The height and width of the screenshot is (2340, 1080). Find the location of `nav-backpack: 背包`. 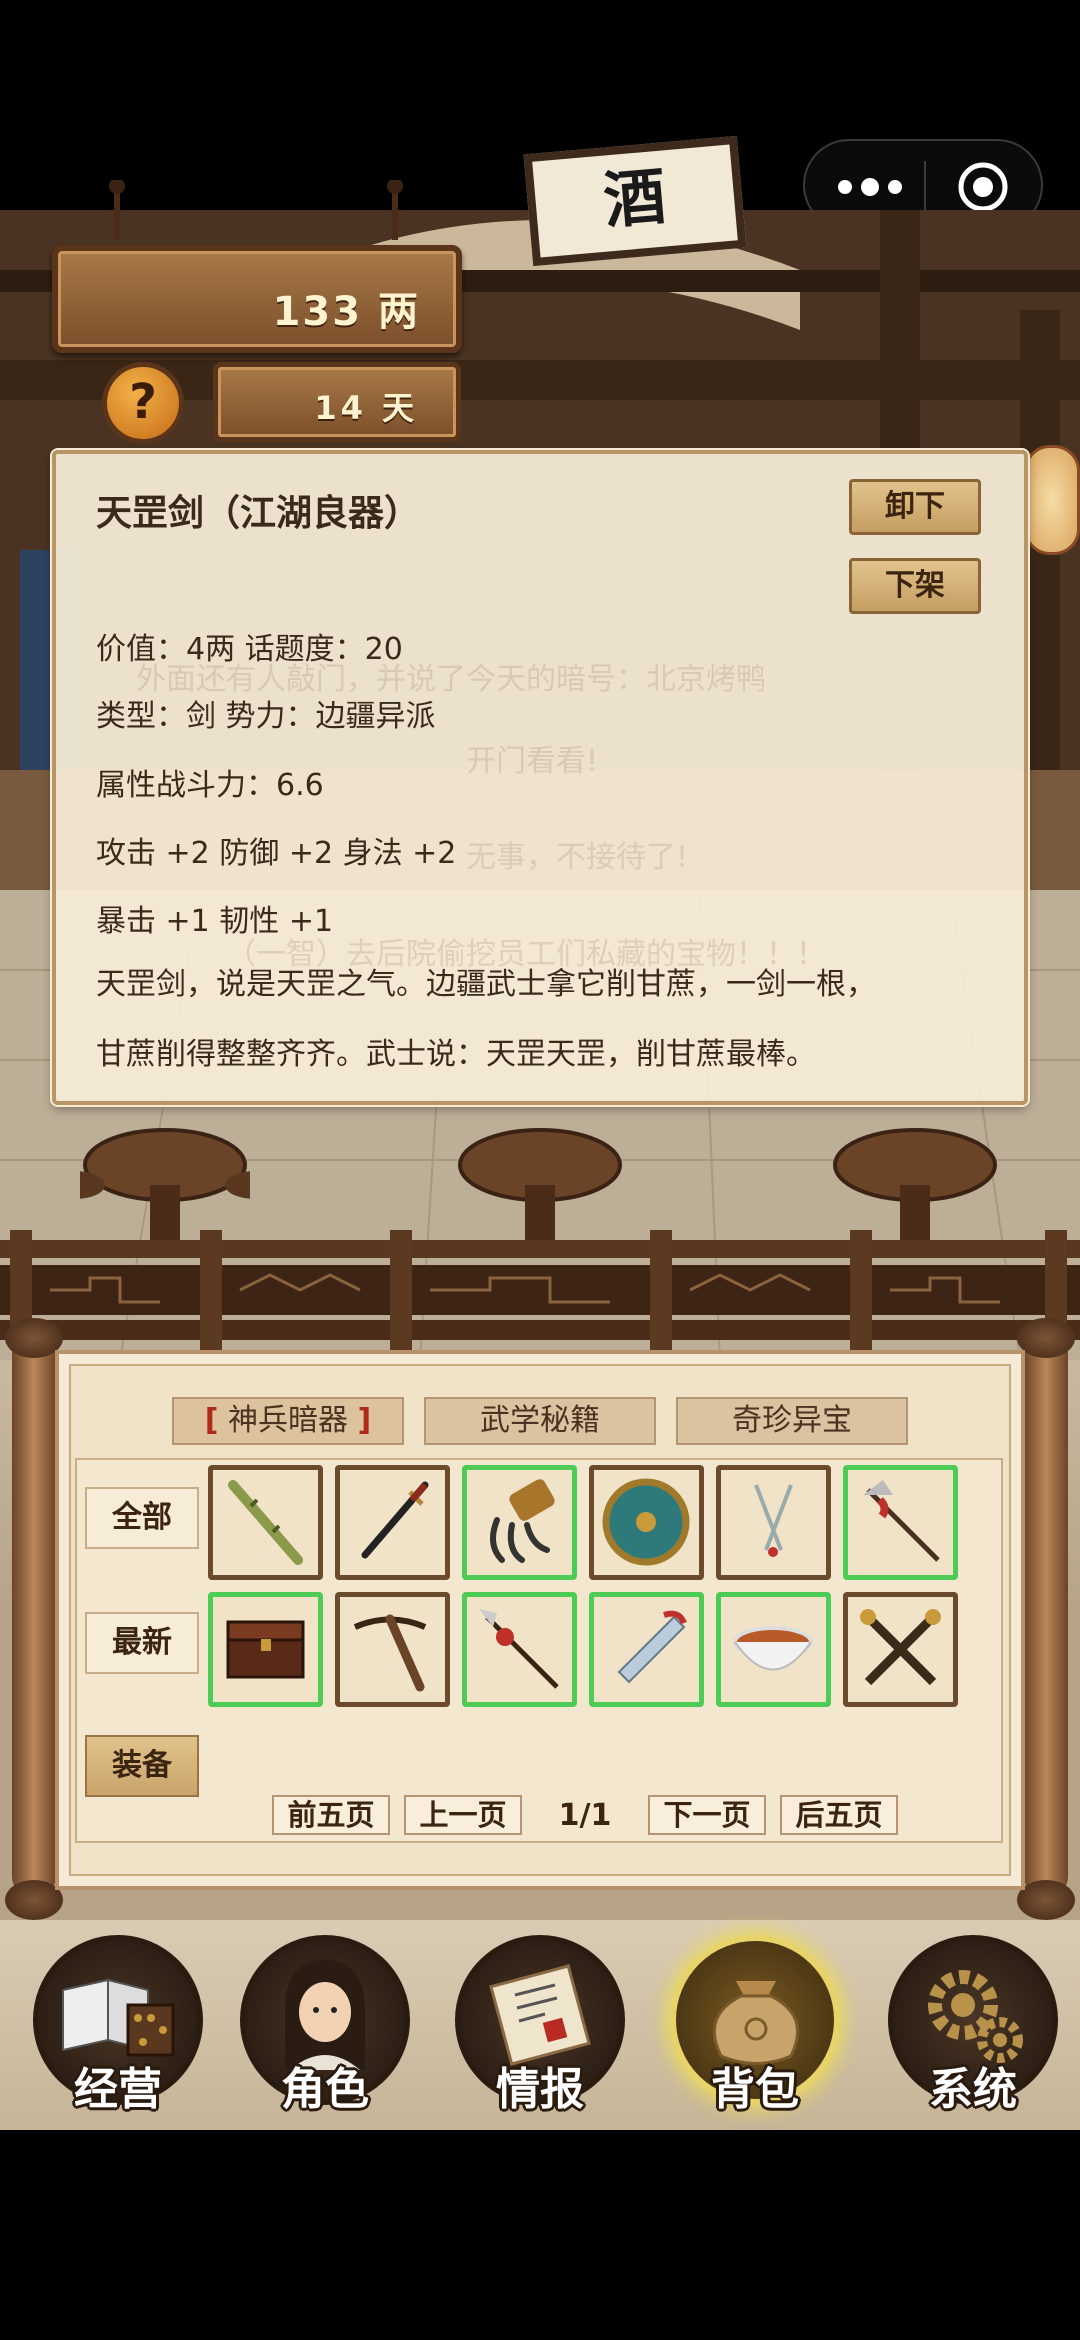

nav-backpack: 背包 is located at coordinates (755, 2025).